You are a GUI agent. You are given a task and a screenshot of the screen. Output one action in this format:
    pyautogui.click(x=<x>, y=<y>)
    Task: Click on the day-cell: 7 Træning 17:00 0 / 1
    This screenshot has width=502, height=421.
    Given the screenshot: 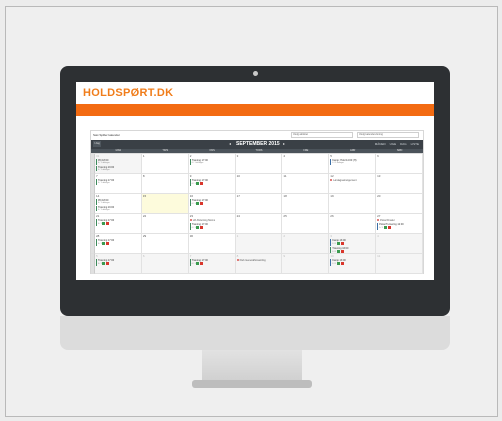 What is the action you would take?
    pyautogui.click(x=212, y=264)
    